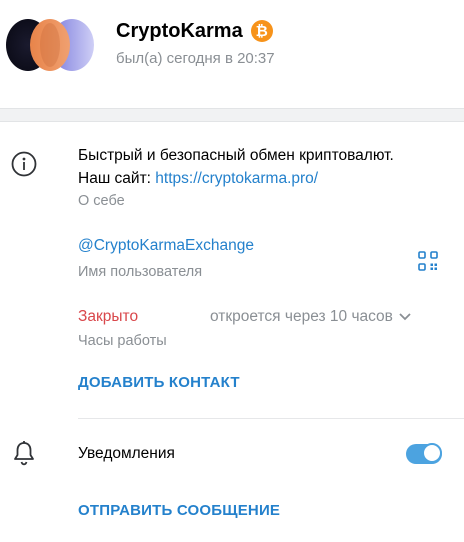 The width and height of the screenshot is (464, 542). Describe the element at coordinates (51, 45) in the screenshot. I see `avatar` at that location.